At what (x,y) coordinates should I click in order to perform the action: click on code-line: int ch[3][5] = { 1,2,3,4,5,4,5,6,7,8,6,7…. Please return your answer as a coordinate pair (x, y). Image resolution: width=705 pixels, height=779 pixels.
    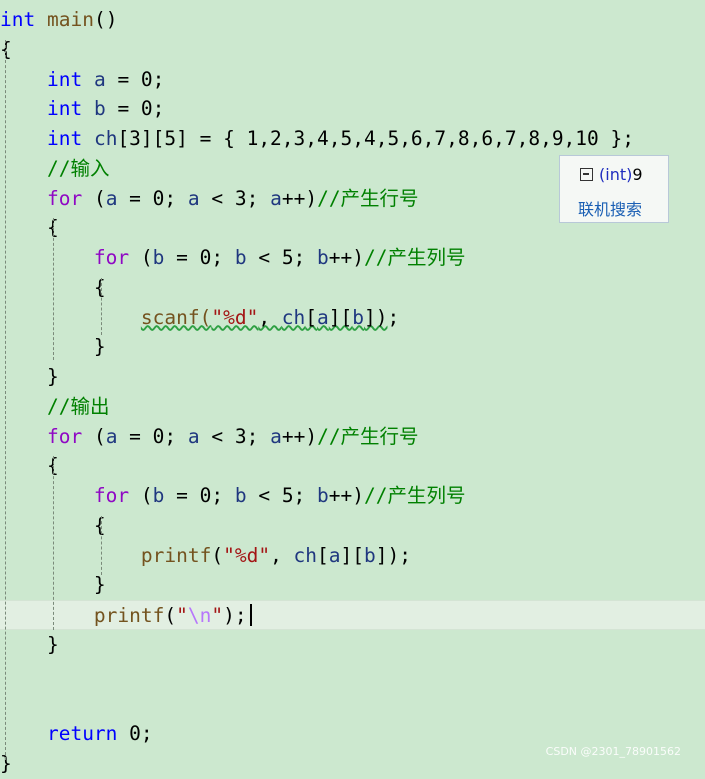
    Looking at the image, I should click on (352, 139).